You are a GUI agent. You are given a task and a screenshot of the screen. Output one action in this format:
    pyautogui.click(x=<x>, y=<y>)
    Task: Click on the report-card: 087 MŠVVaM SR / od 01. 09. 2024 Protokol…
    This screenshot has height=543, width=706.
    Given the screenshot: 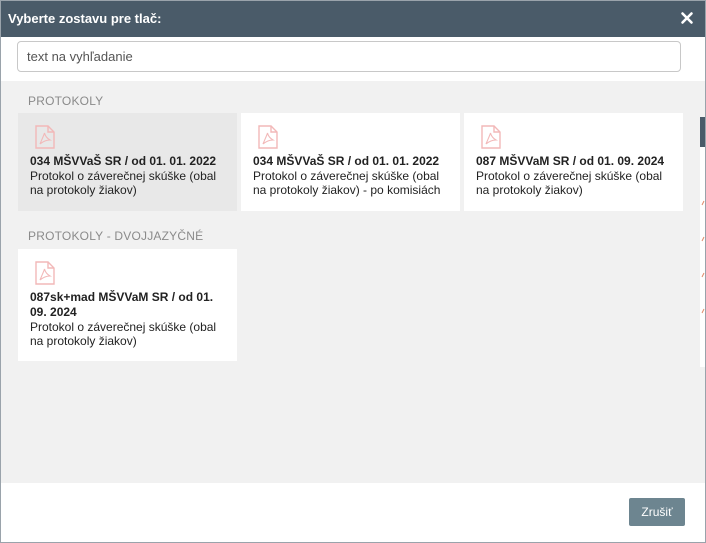 What is the action you would take?
    pyautogui.click(x=573, y=162)
    